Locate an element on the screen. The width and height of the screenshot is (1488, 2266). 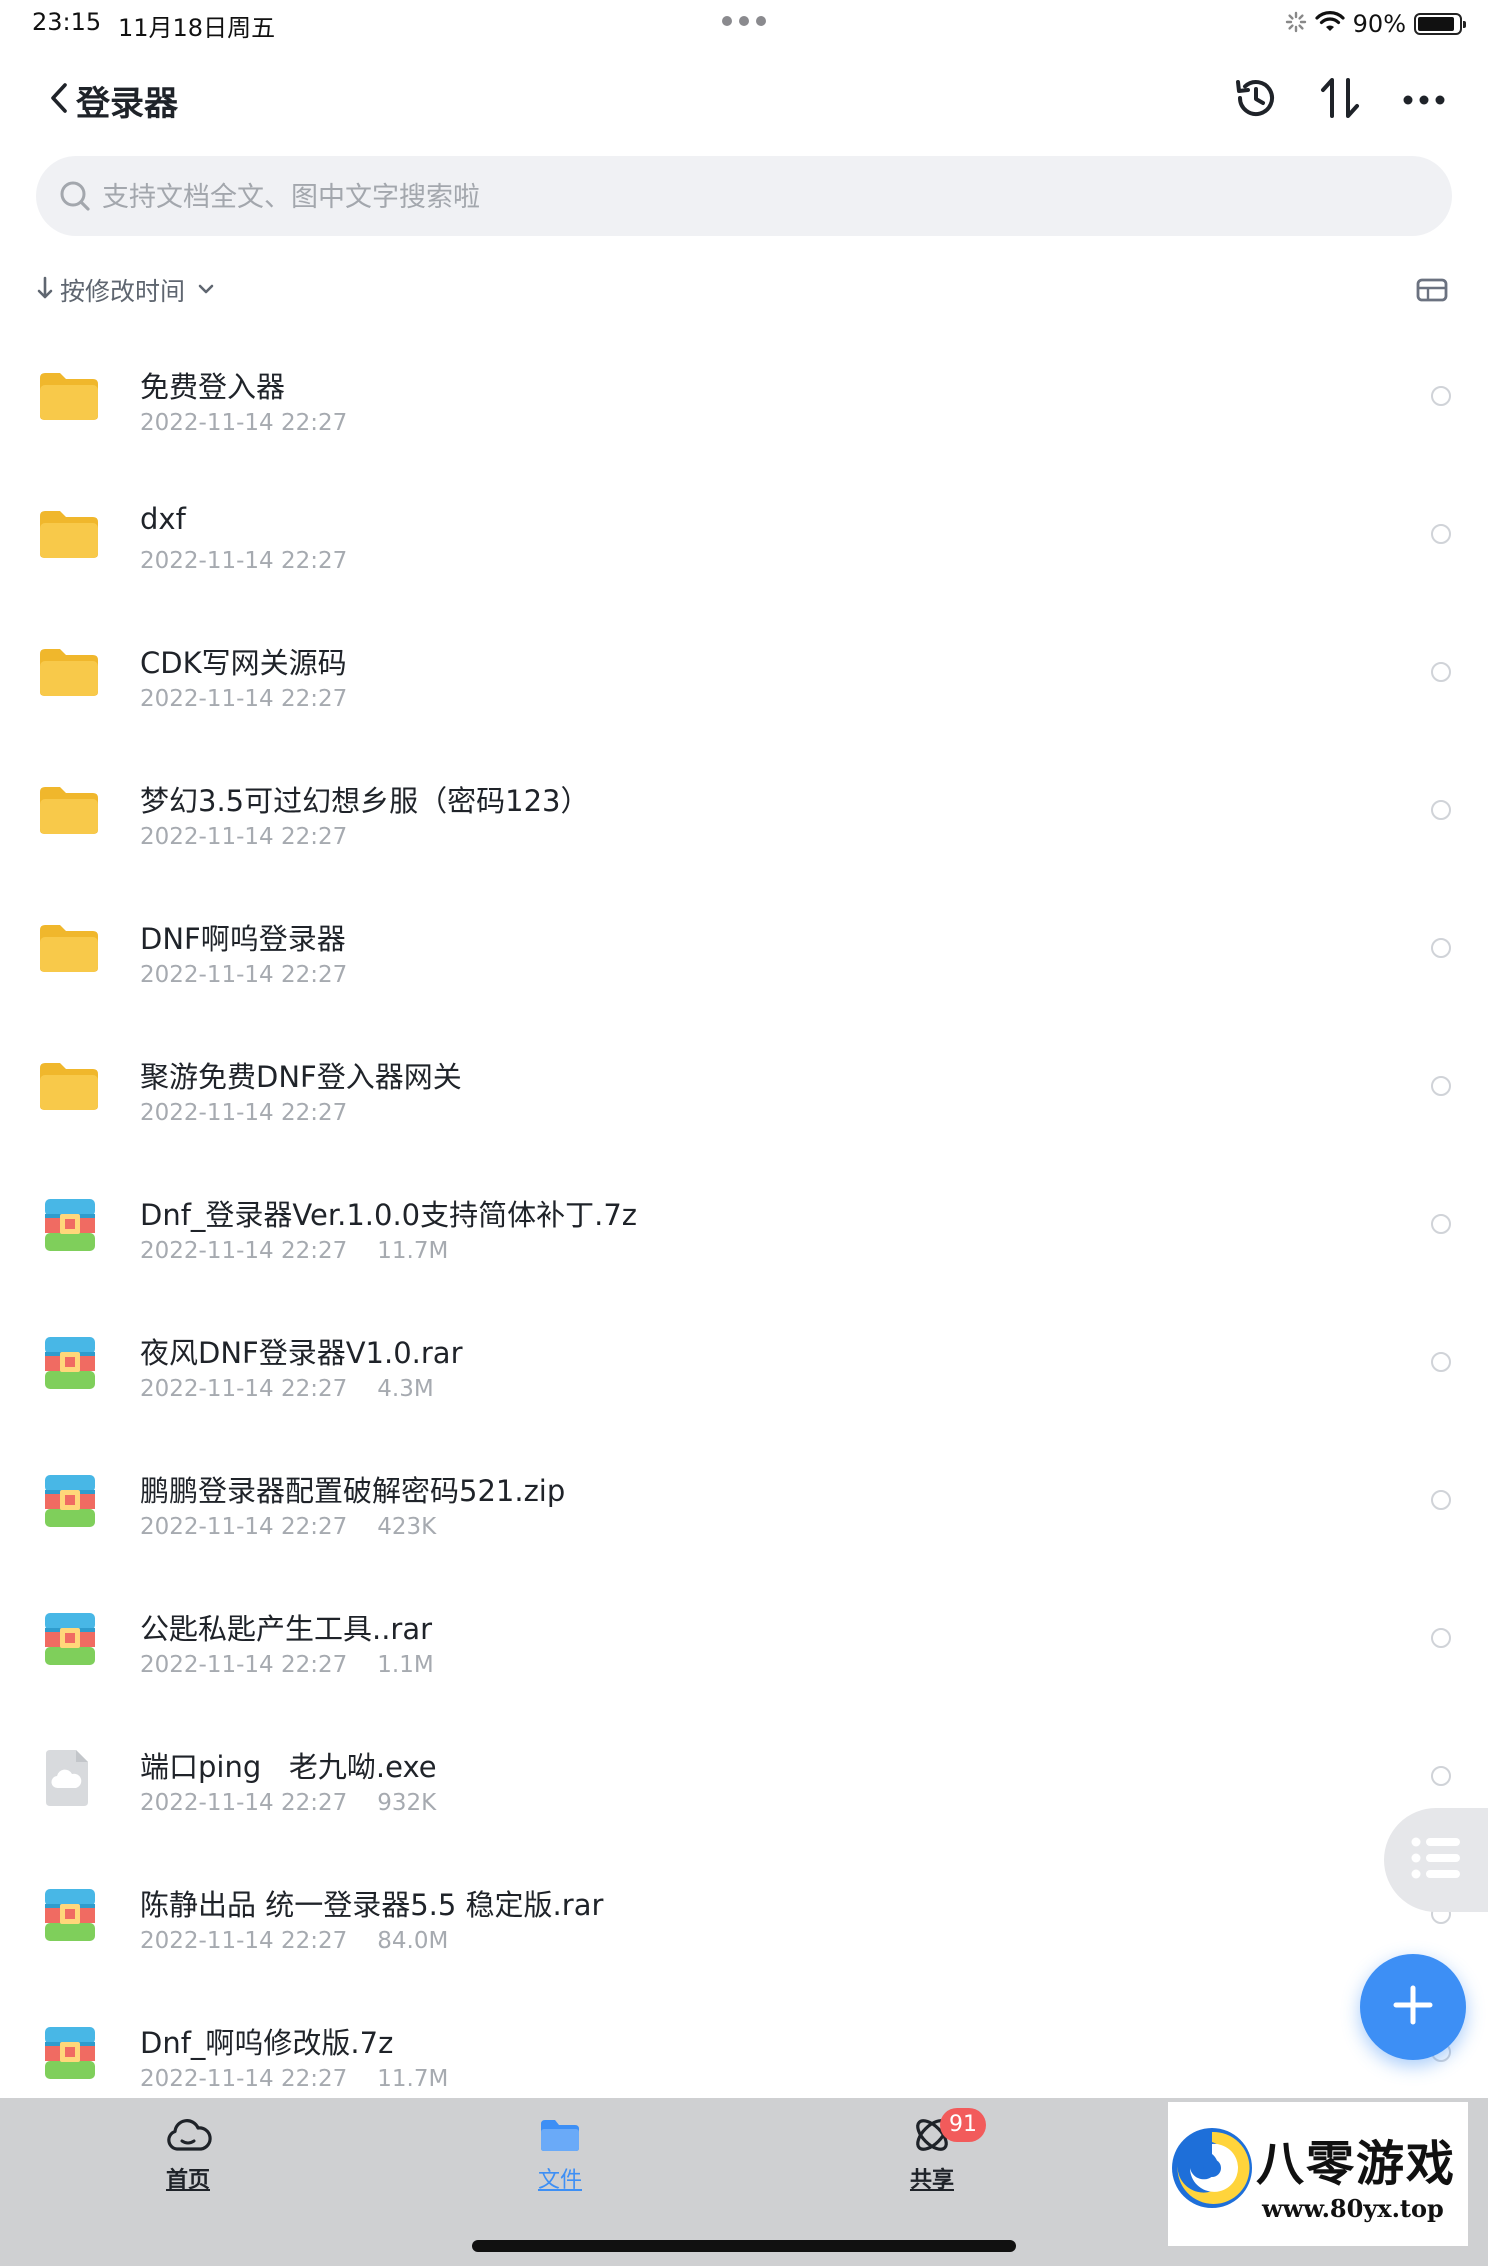
chevron-down-icon is located at coordinates (206, 290).